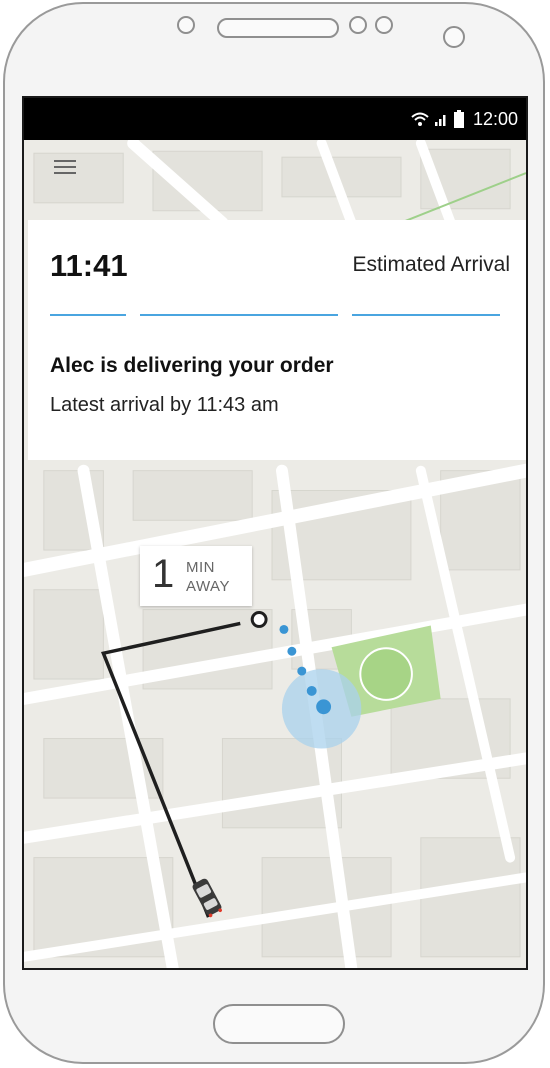 Image resolution: width=550 pixels, height=1068 pixels. I want to click on front-camera, so click(186, 25).